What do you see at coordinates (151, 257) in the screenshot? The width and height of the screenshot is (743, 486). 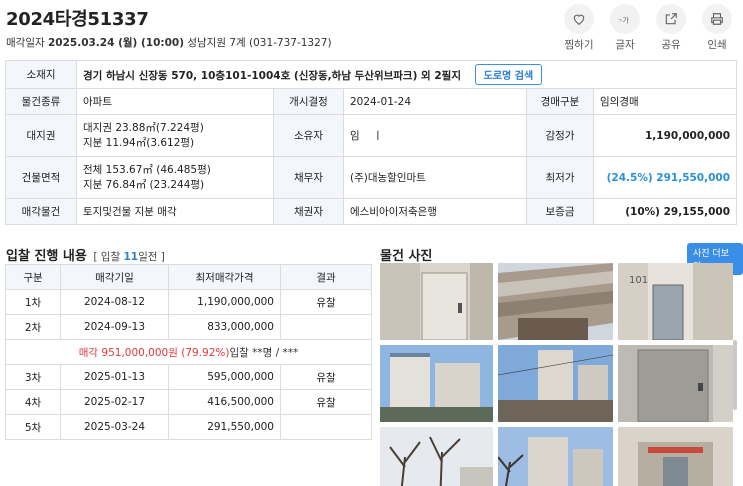 I see `days-left-post: 일전 ]` at bounding box center [151, 257].